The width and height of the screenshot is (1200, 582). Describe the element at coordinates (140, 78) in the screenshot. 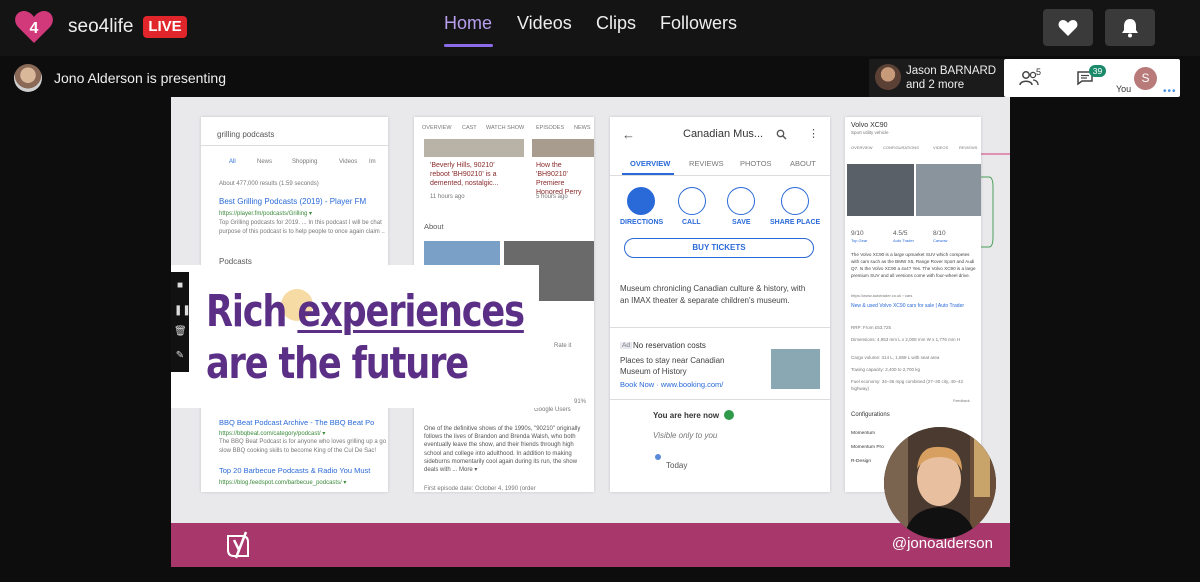

I see `presenter-status: Jono Alderson is presenting` at that location.